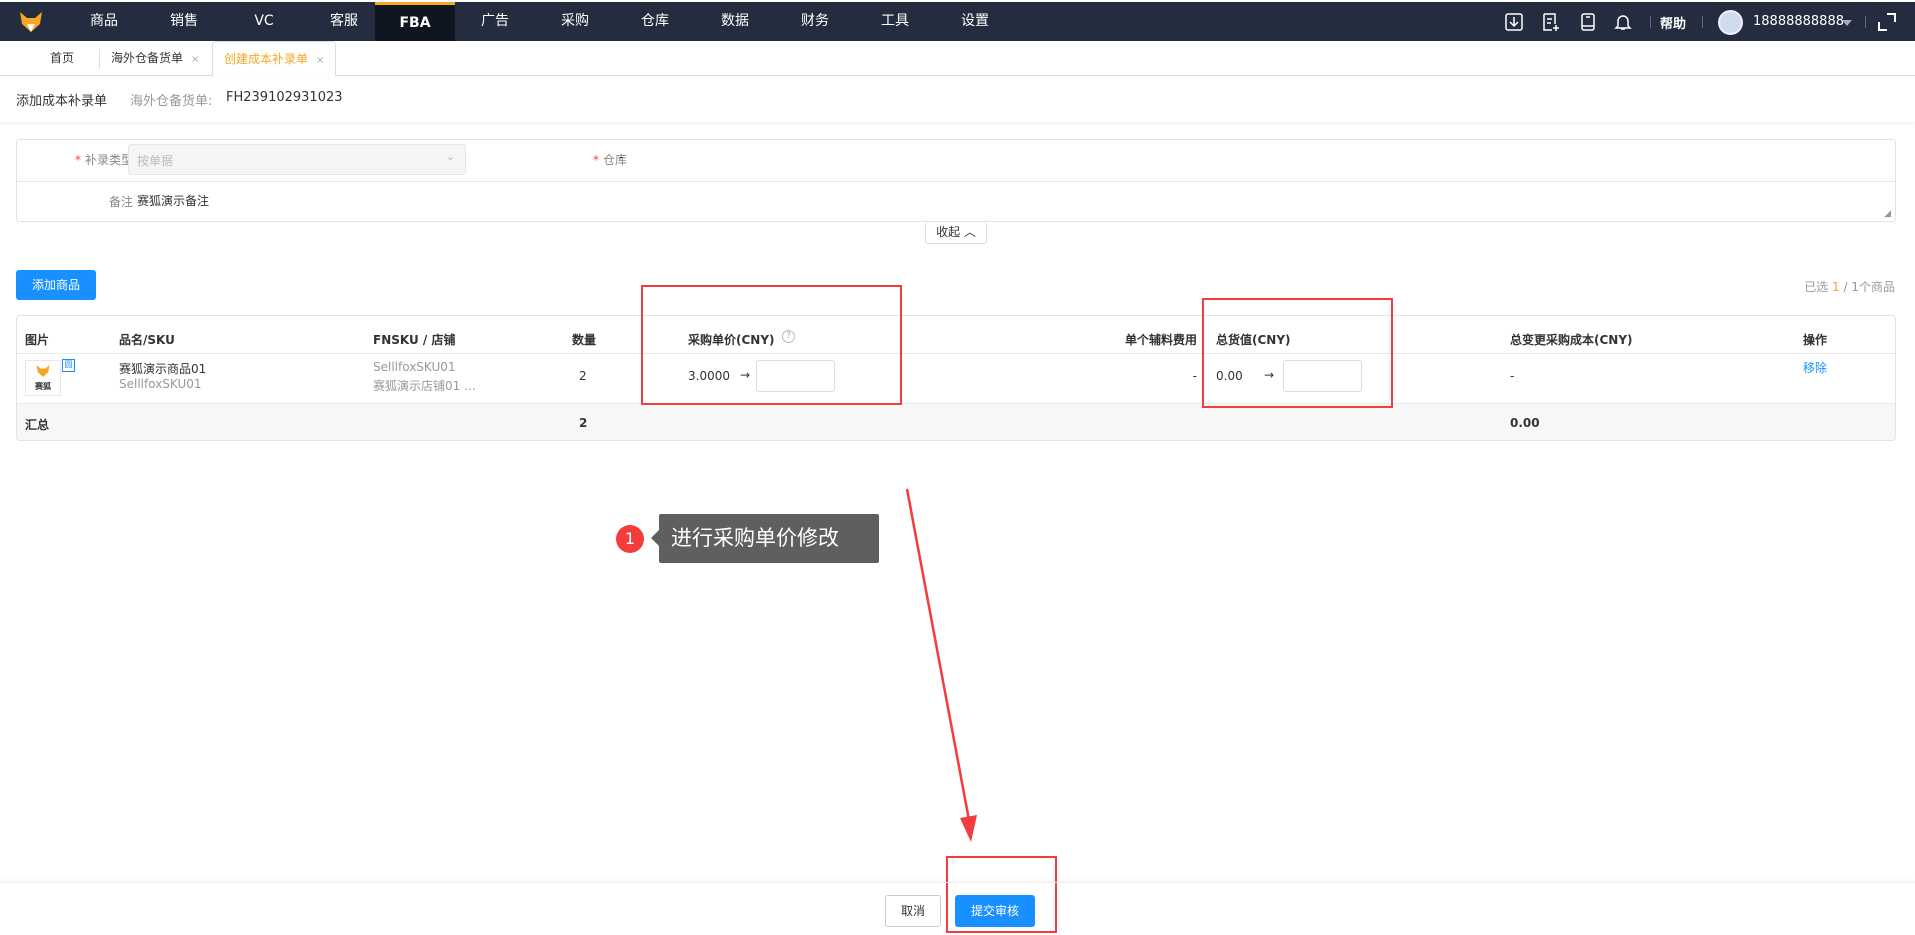 This screenshot has width=1915, height=935. What do you see at coordinates (184, 21) in the screenshot?
I see `nav-item-sales: 销售` at bounding box center [184, 21].